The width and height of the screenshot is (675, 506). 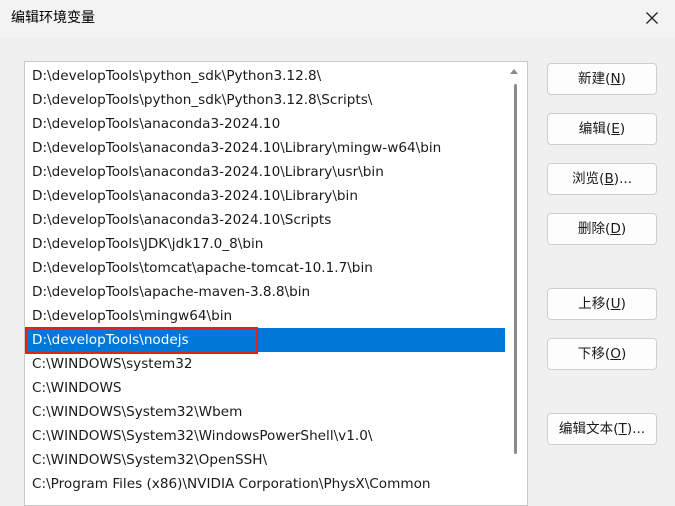 What do you see at coordinates (515, 269) in the screenshot?
I see `scrollbar-thumb` at bounding box center [515, 269].